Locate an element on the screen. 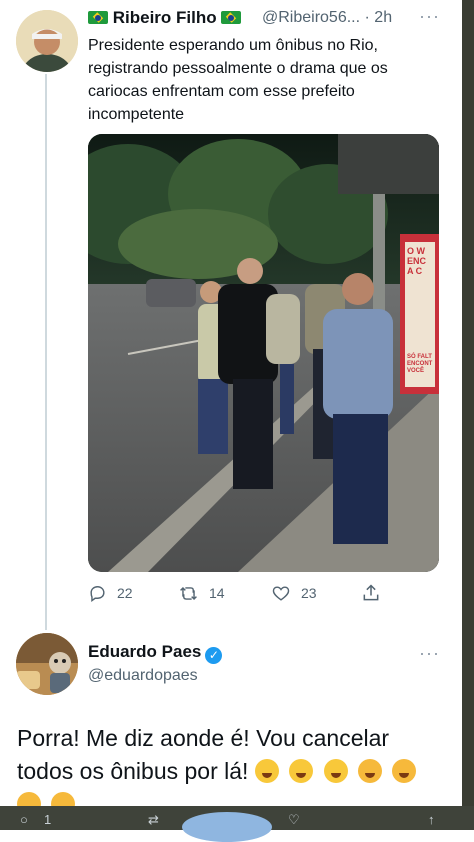  reply-icon: ○ is located at coordinates (24, 819).